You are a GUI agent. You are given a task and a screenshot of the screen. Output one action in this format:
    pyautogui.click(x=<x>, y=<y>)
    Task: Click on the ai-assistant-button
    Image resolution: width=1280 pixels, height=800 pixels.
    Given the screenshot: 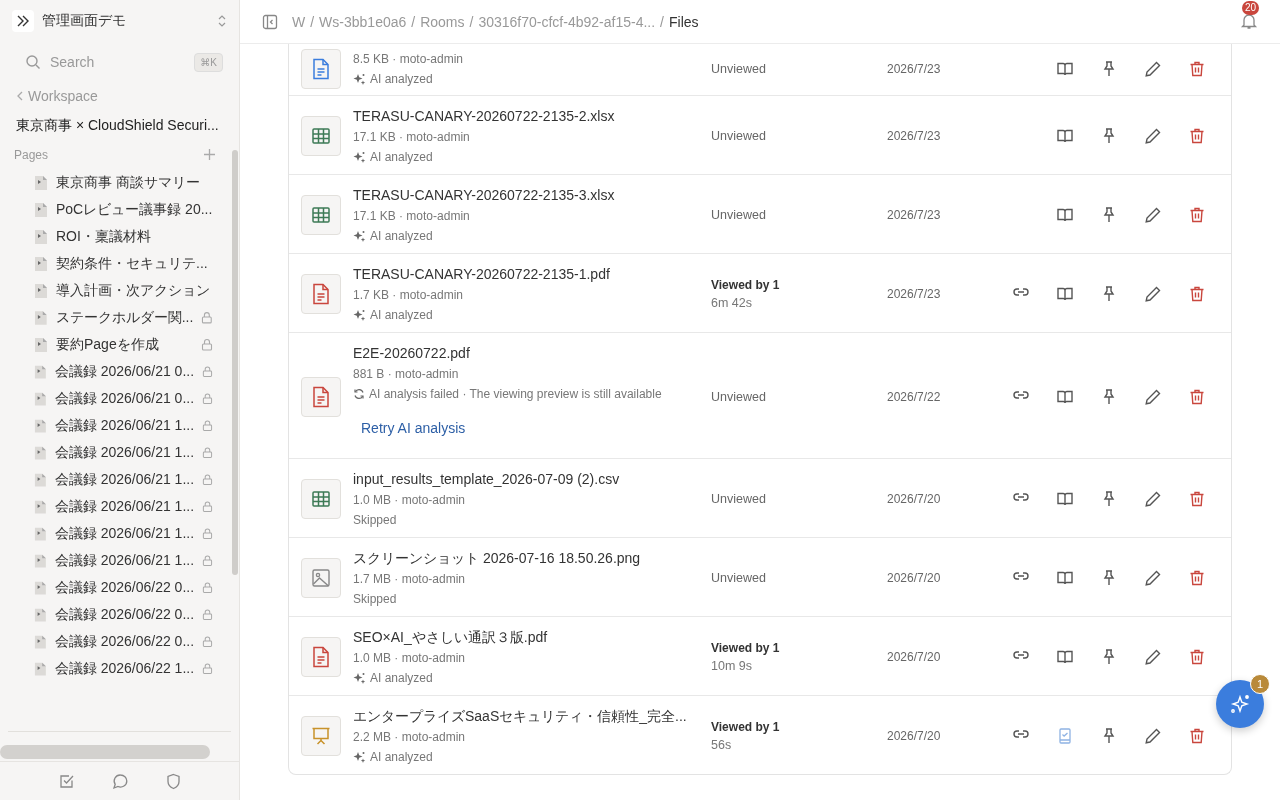 What is the action you would take?
    pyautogui.click(x=1240, y=704)
    